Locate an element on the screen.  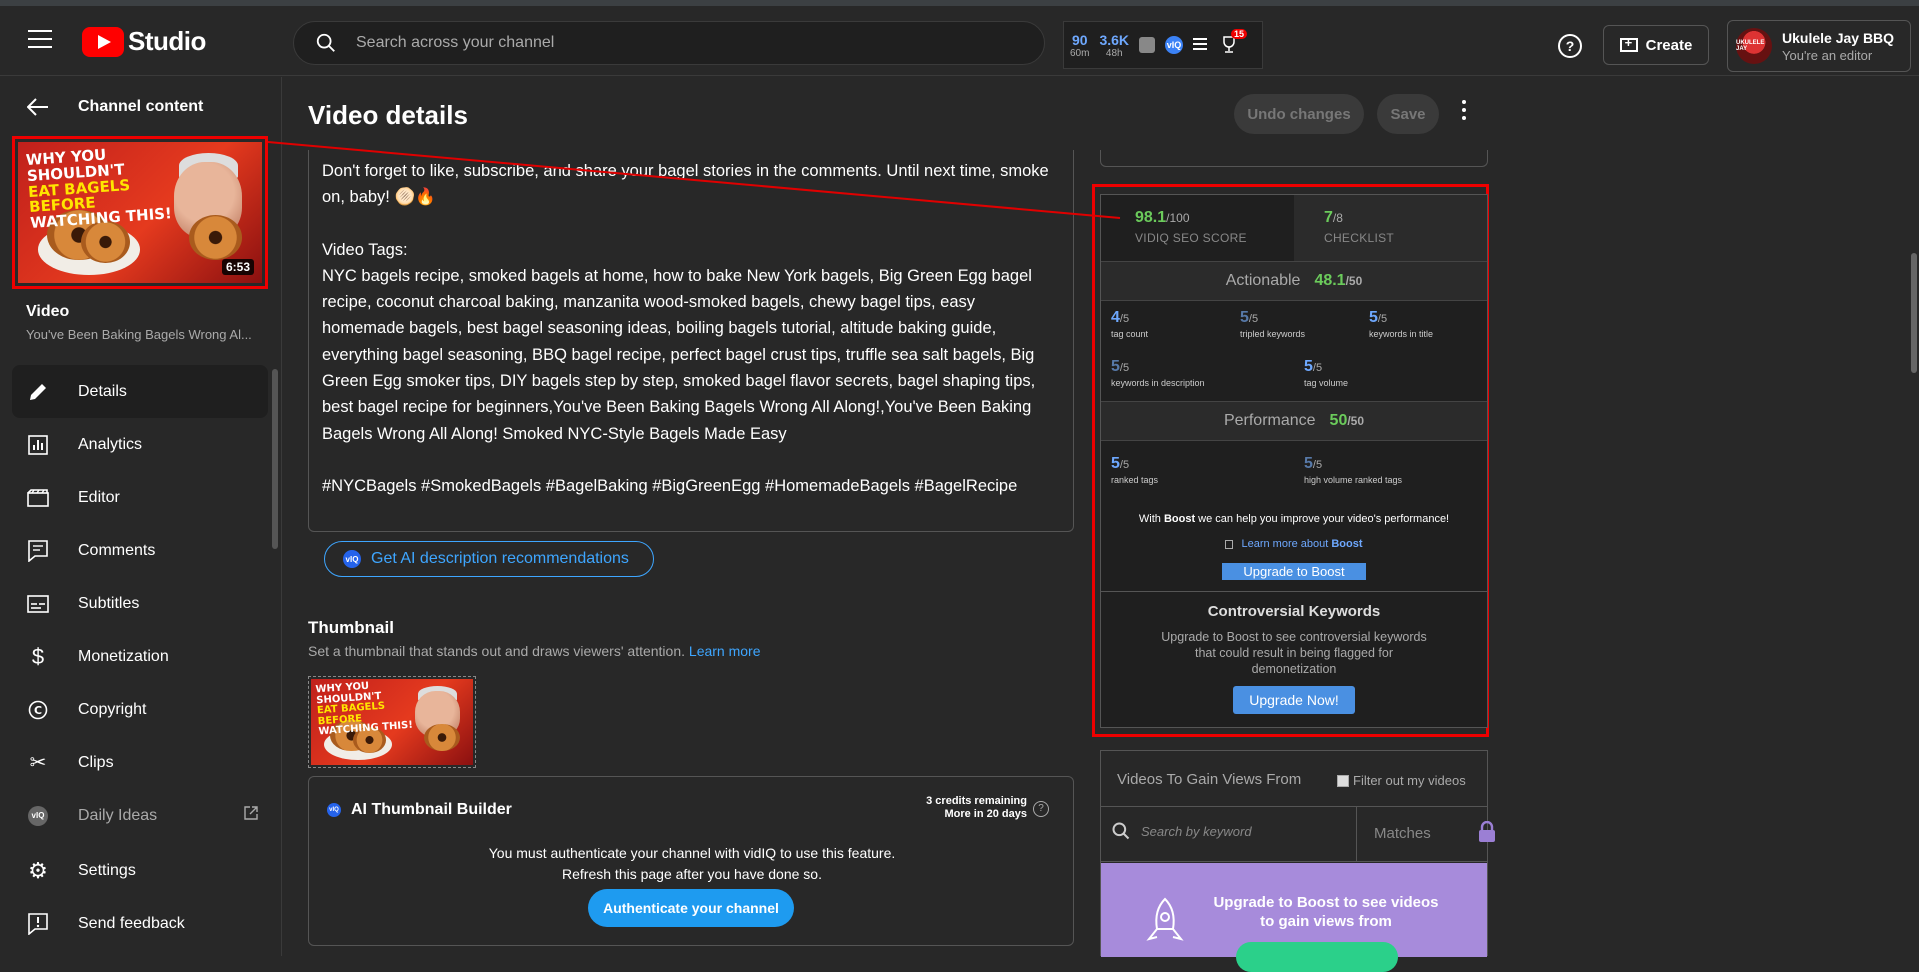
filter-label: Filter out my videos is located at coordinates (1409, 780).